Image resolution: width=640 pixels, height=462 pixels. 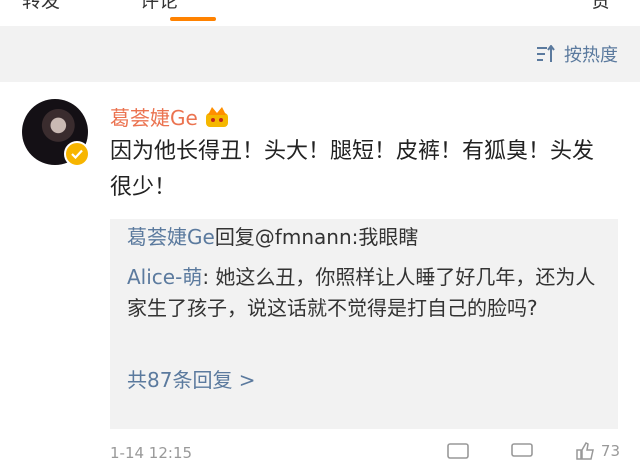 I want to click on tab-likes: 赞, so click(x=600, y=6).